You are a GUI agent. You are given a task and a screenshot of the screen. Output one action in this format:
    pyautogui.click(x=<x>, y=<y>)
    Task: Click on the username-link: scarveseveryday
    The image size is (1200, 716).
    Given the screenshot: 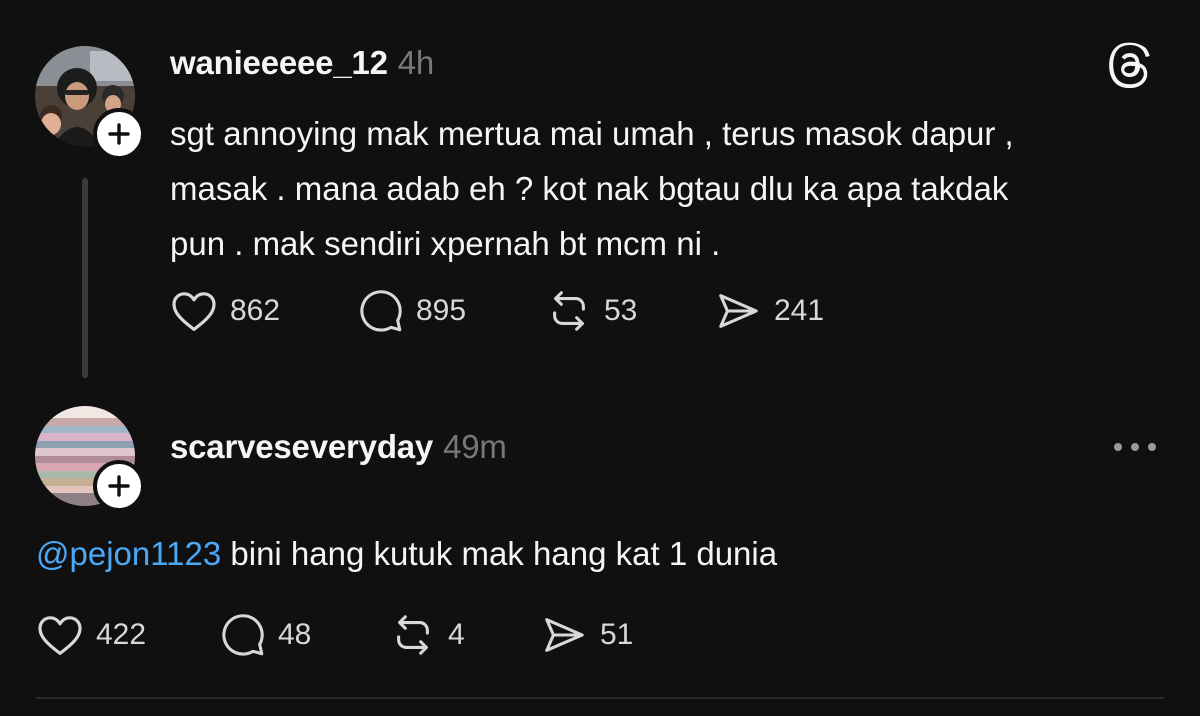 What is the action you would take?
    pyautogui.click(x=301, y=446)
    